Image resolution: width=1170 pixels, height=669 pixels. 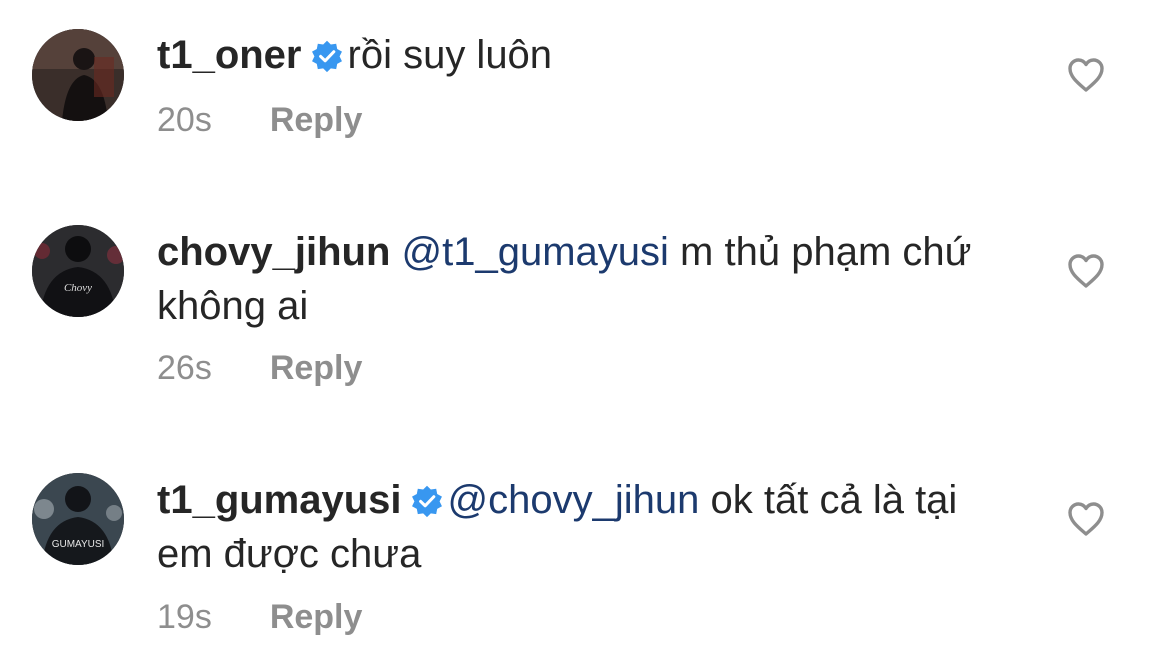 I want to click on comment-text: t1_oner rồi suy luôn, so click(x=582, y=55).